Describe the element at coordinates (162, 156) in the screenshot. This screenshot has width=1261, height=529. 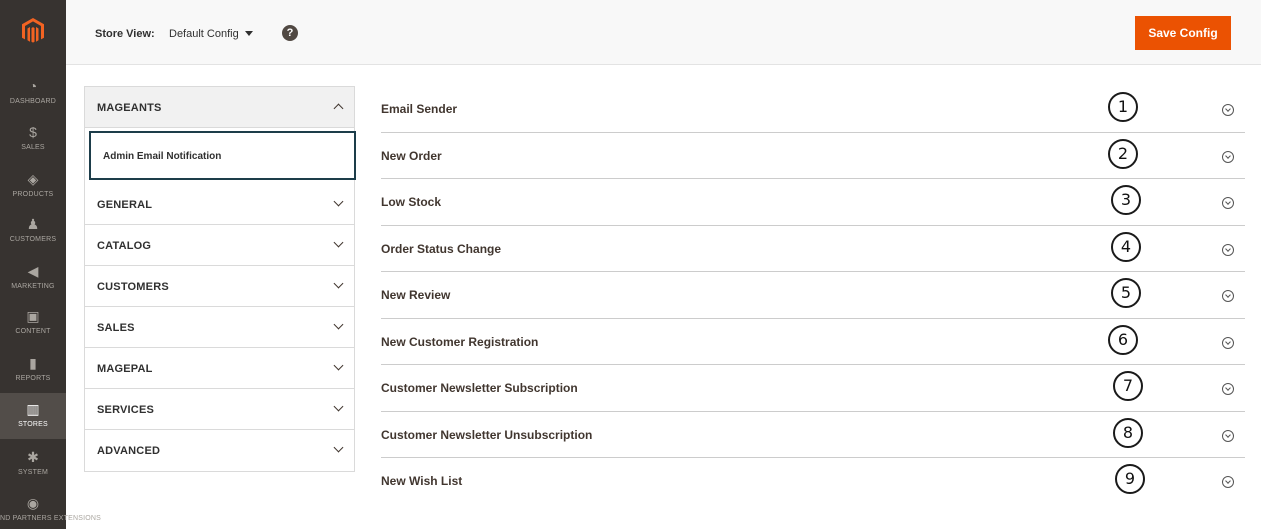
I see `tab-item-label: Admin Email Notification` at that location.